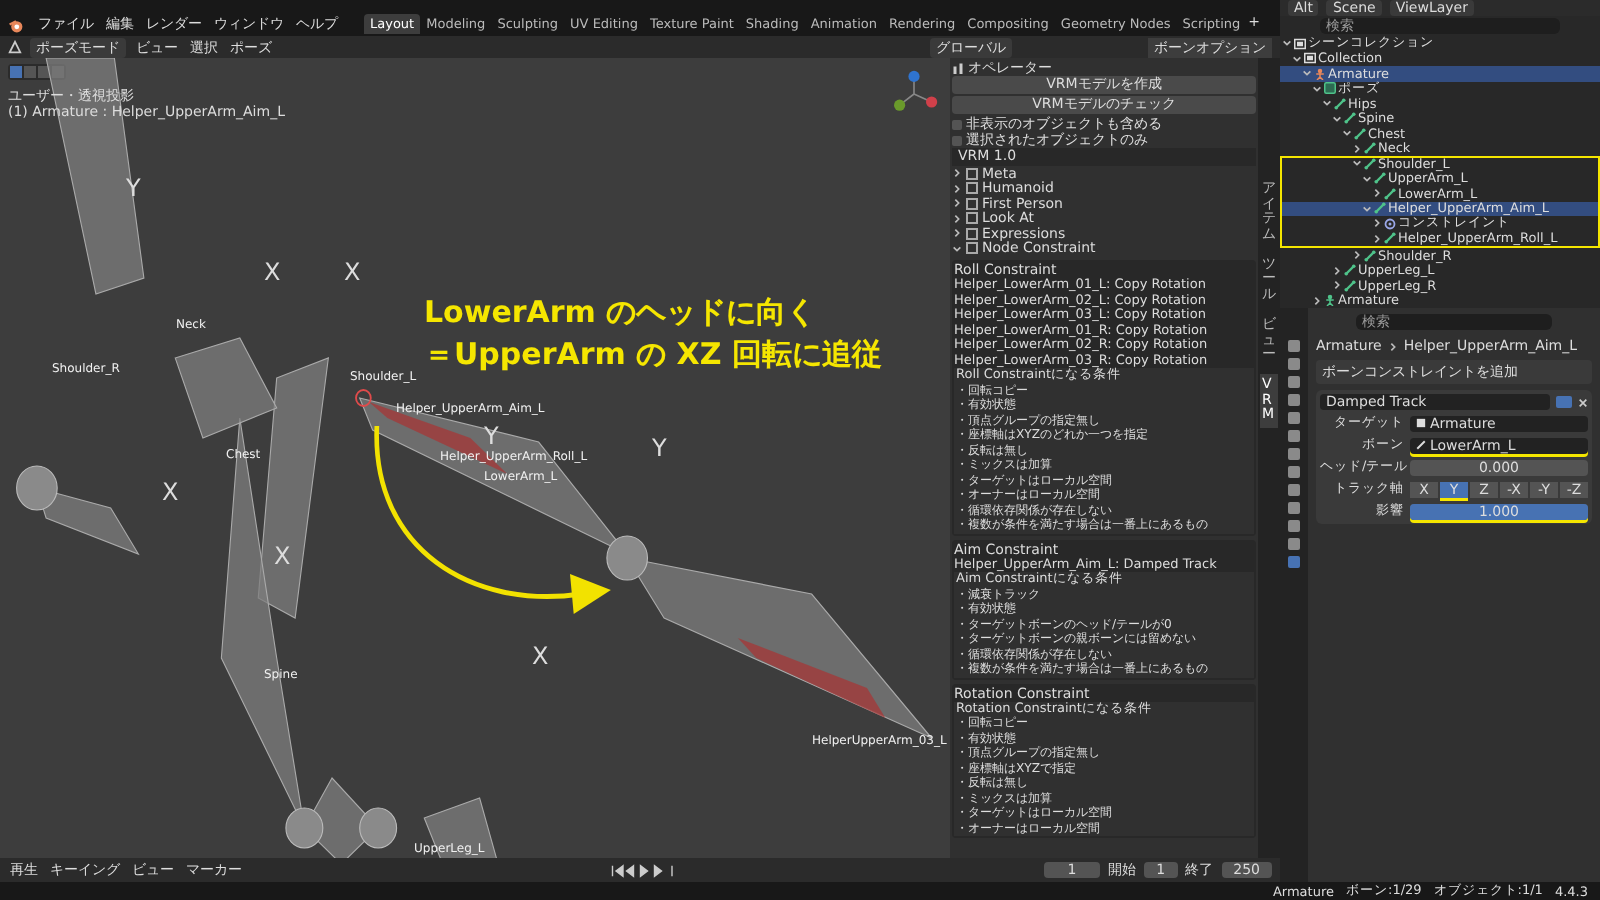  I want to click on annotation-text: ＝UpperArm の XZ 回転に追従, so click(653, 355).